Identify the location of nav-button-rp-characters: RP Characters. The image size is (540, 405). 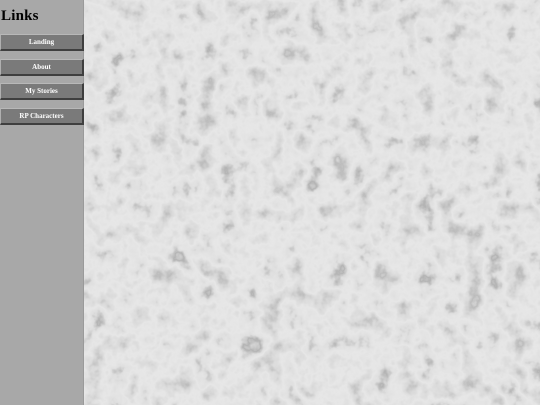
(42, 116).